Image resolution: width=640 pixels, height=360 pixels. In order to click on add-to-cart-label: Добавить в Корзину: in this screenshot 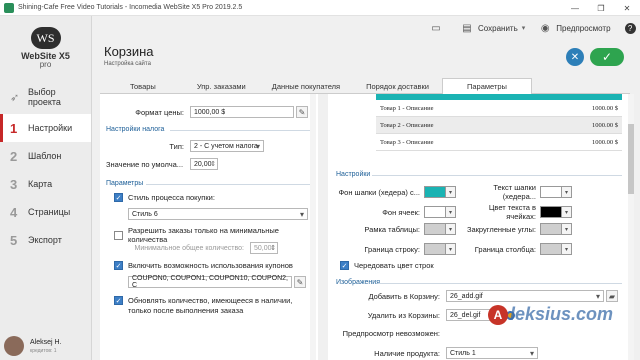, I will do `click(404, 296)`.